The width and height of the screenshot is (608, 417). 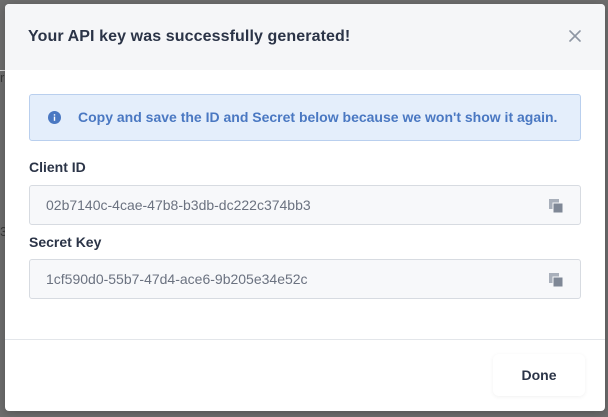 I want to click on backdrop-text-fragment: r, so click(x=2, y=77).